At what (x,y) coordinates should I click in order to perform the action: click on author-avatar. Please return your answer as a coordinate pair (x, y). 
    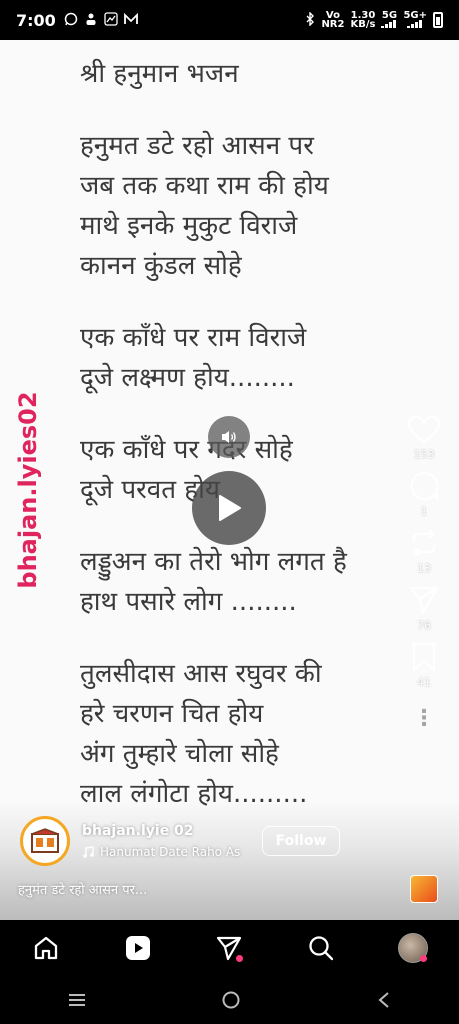
    Looking at the image, I should click on (45, 841).